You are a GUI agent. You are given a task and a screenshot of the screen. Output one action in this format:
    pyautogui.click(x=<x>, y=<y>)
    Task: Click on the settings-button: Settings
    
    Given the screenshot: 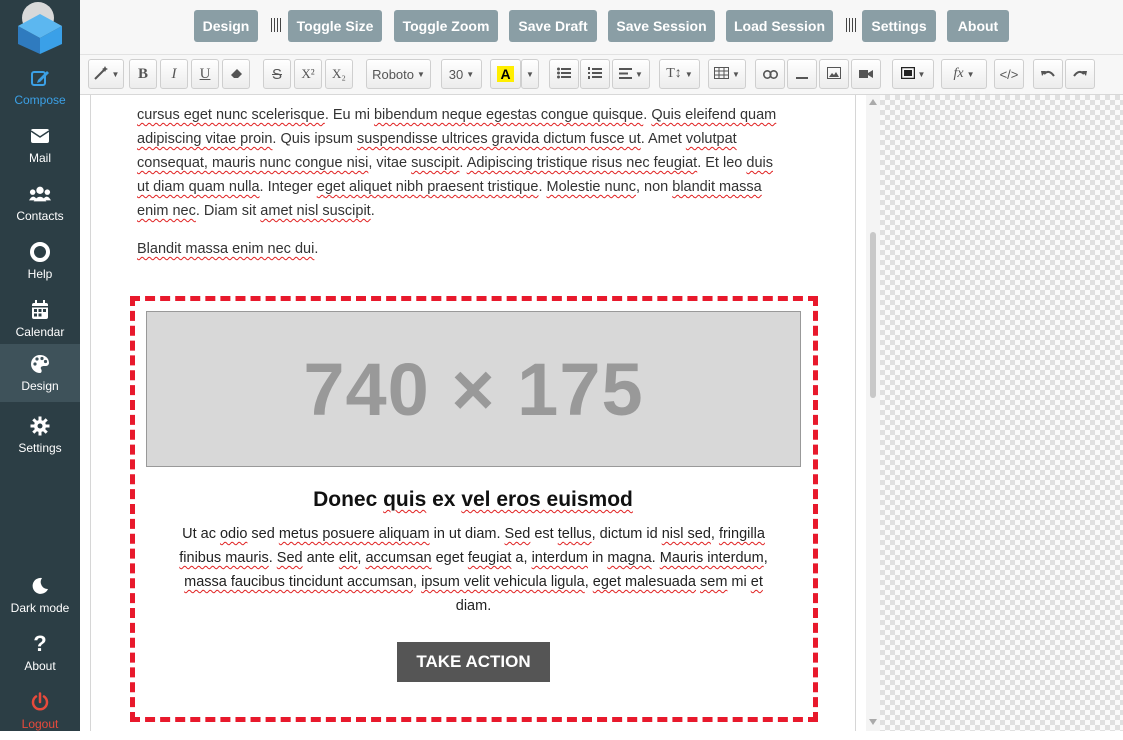 What is the action you would take?
    pyautogui.click(x=899, y=26)
    